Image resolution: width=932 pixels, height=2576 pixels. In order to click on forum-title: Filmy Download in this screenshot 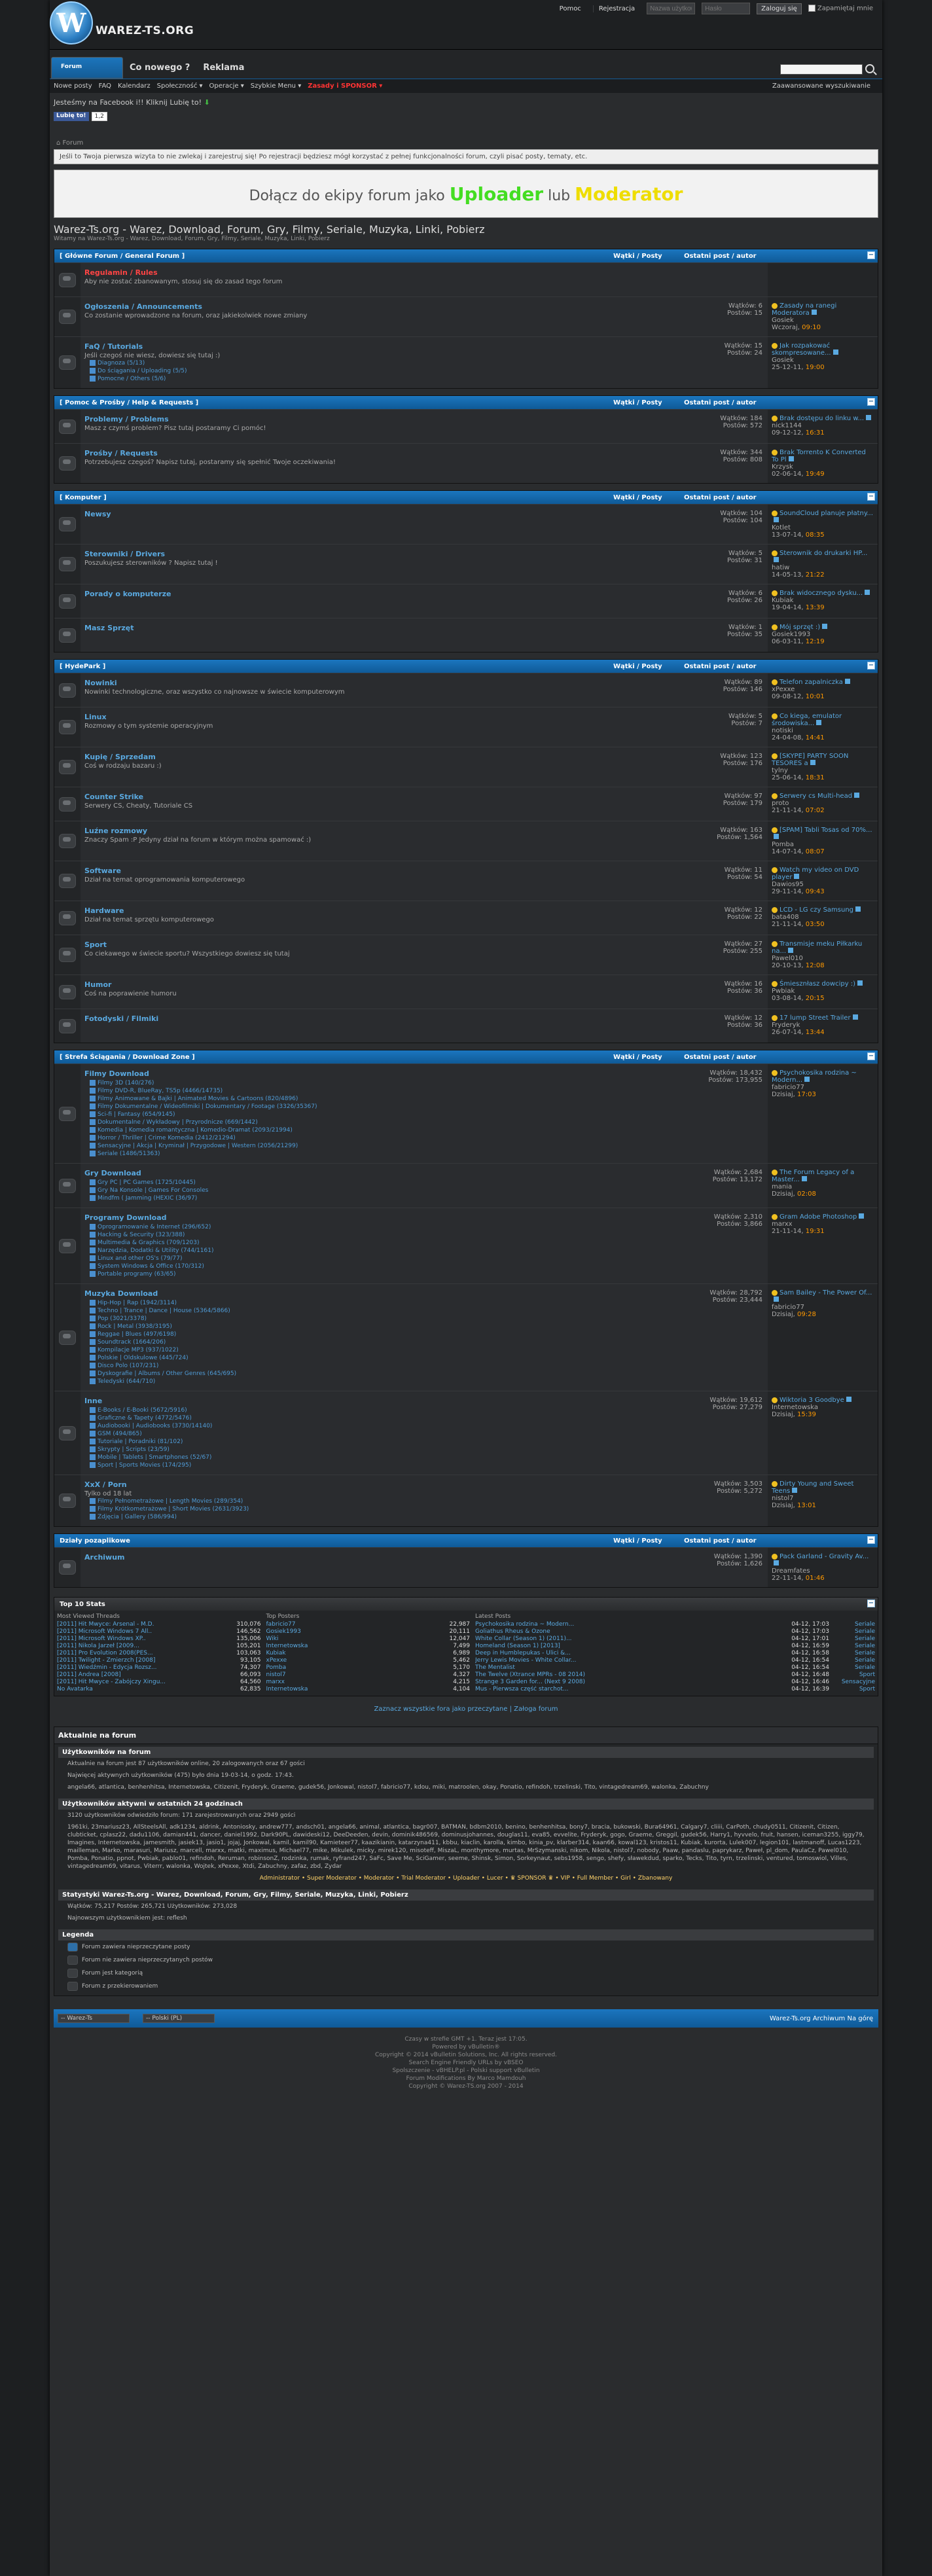, I will do `click(389, 1073)`.